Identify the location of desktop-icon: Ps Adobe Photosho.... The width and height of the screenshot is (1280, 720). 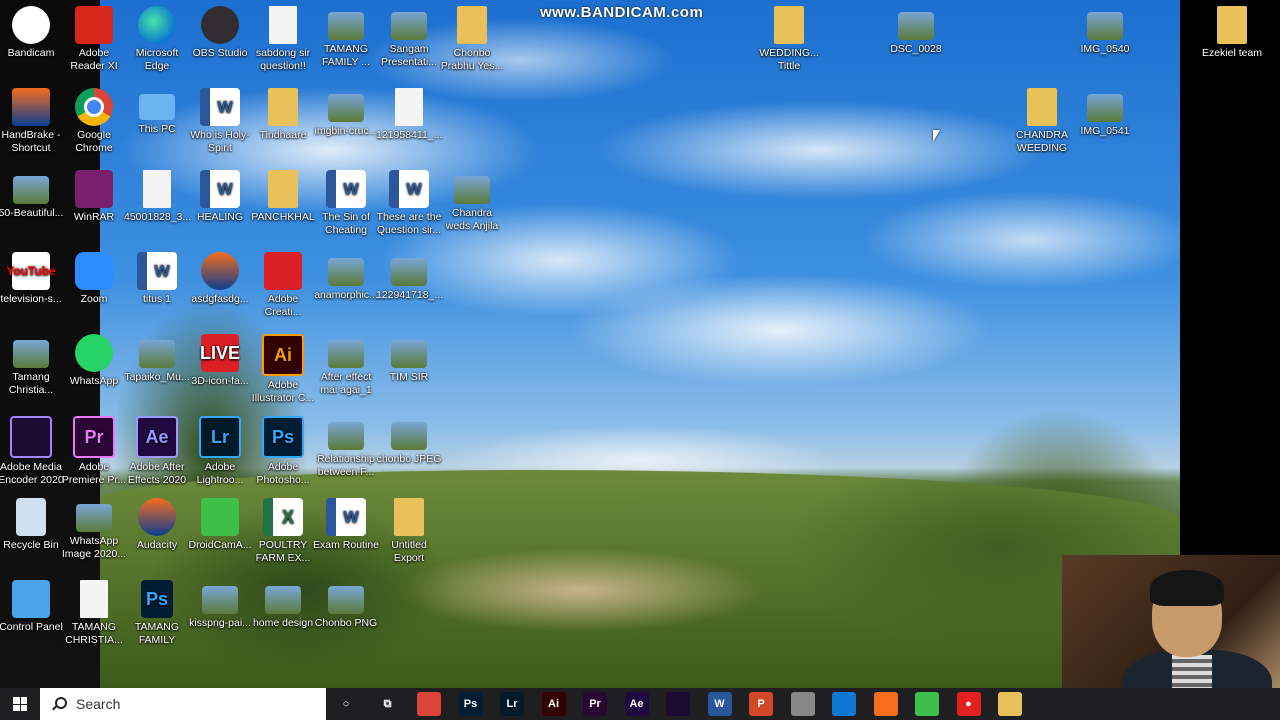
(283, 451).